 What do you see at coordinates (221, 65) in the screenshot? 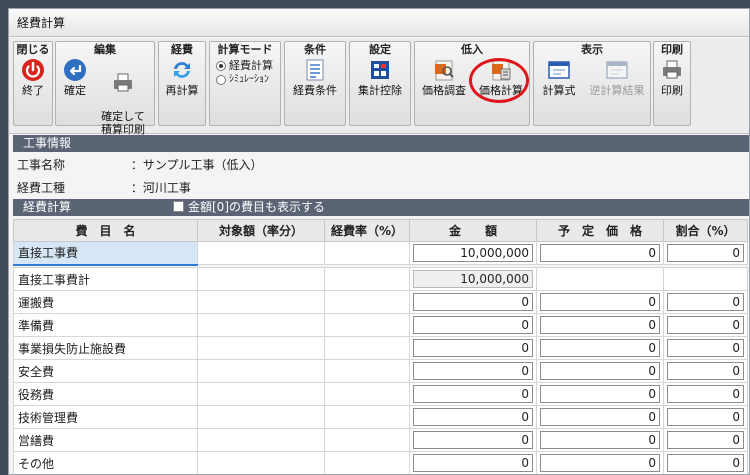
I see `radio-selected-icon` at bounding box center [221, 65].